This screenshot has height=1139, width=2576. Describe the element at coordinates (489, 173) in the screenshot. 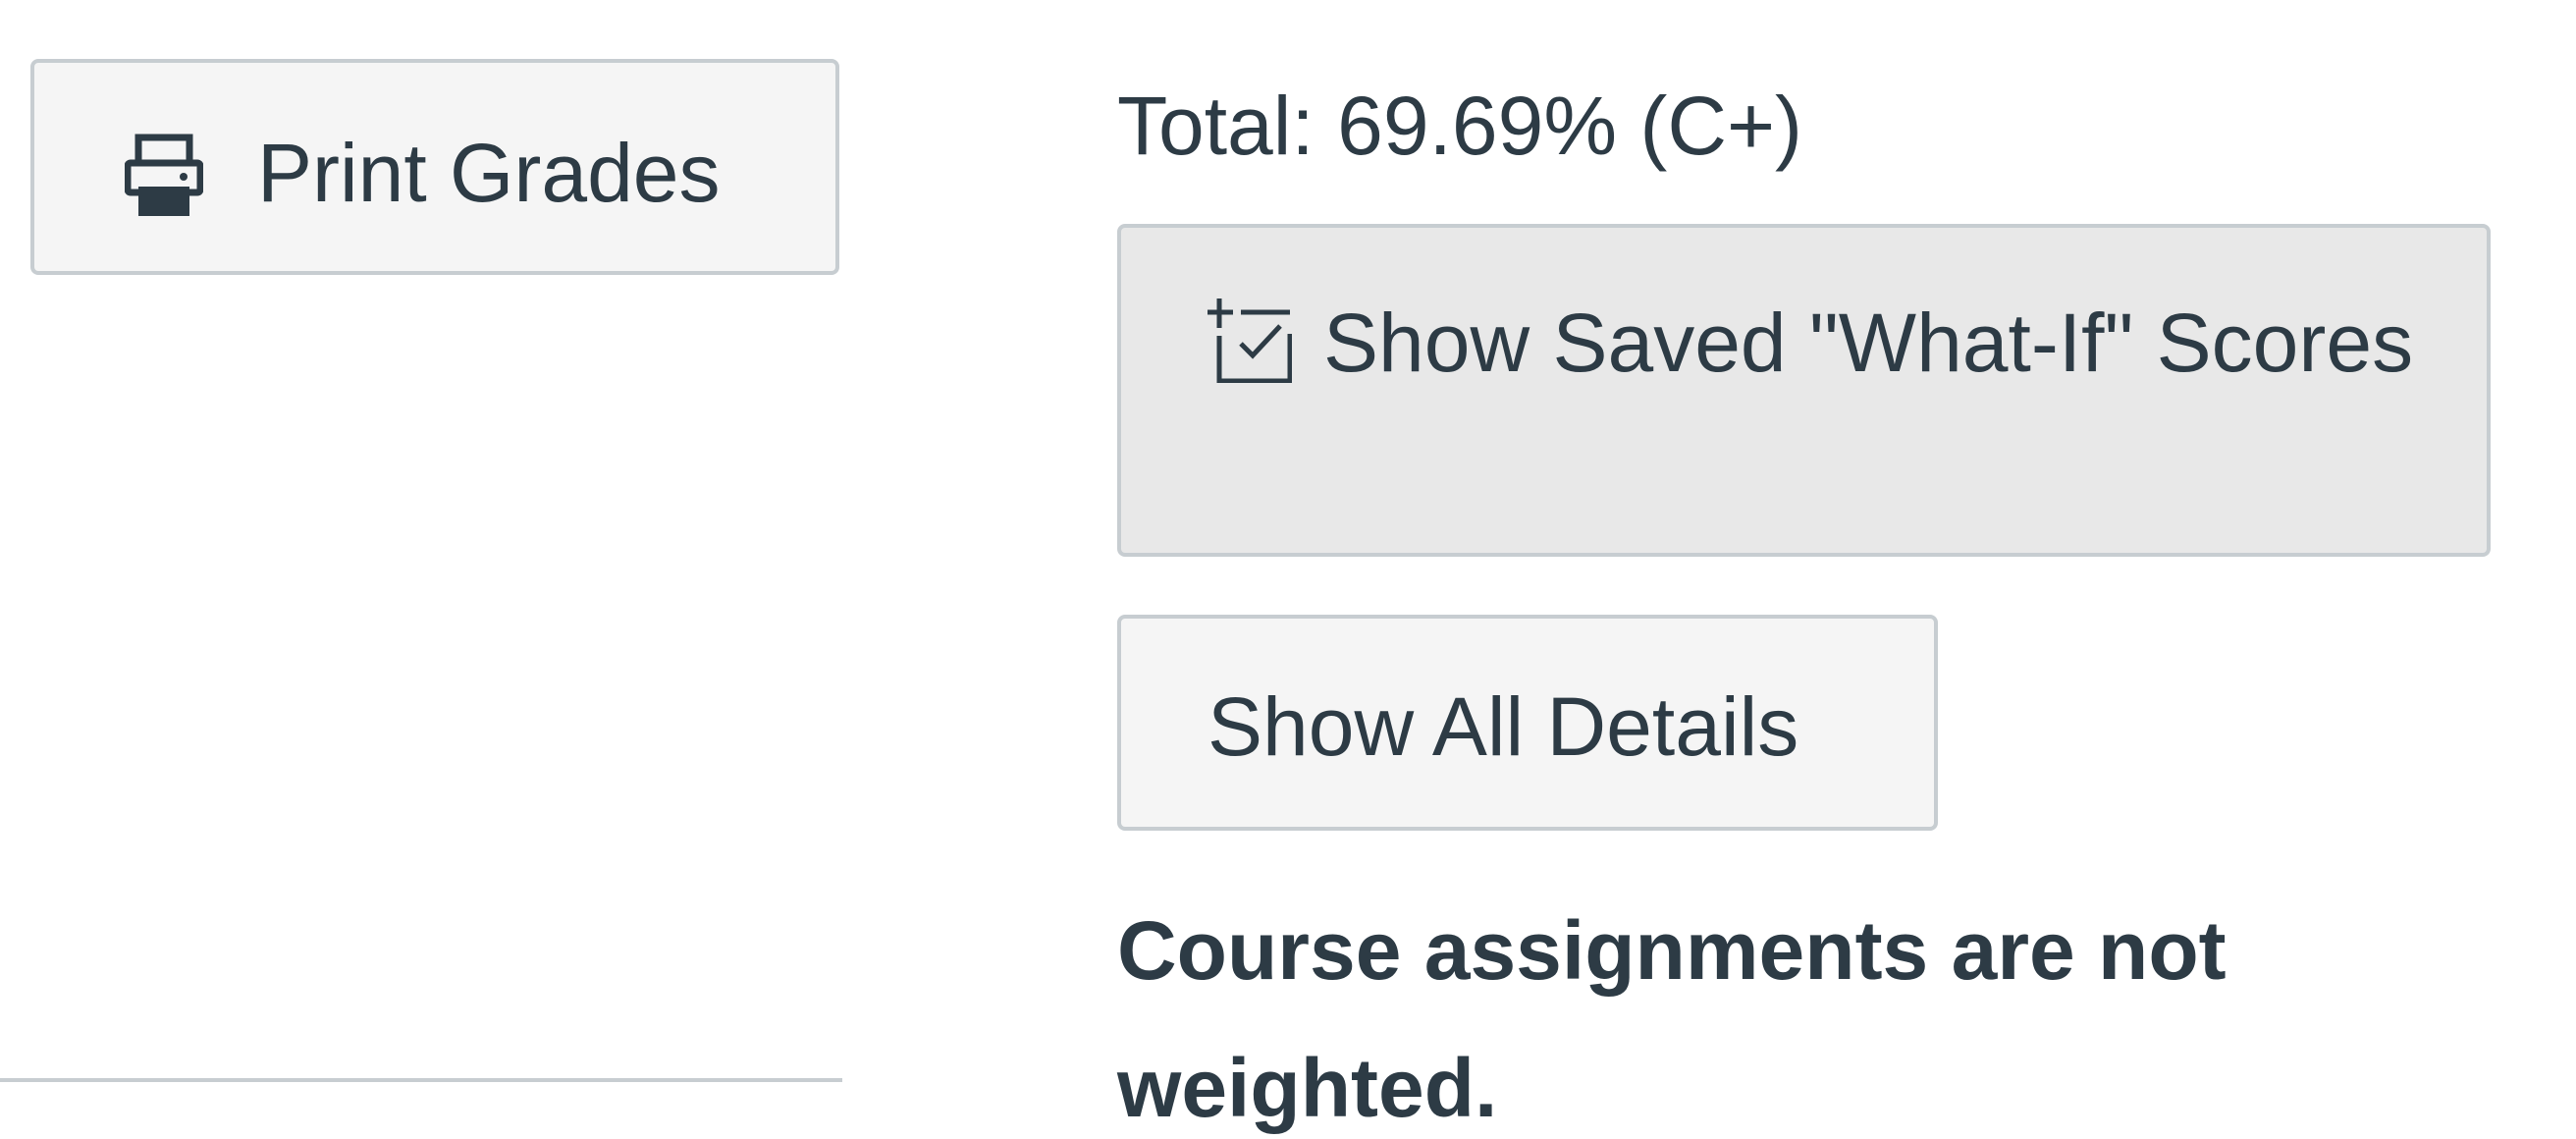

I see `print-grades-label: Print Grades` at that location.